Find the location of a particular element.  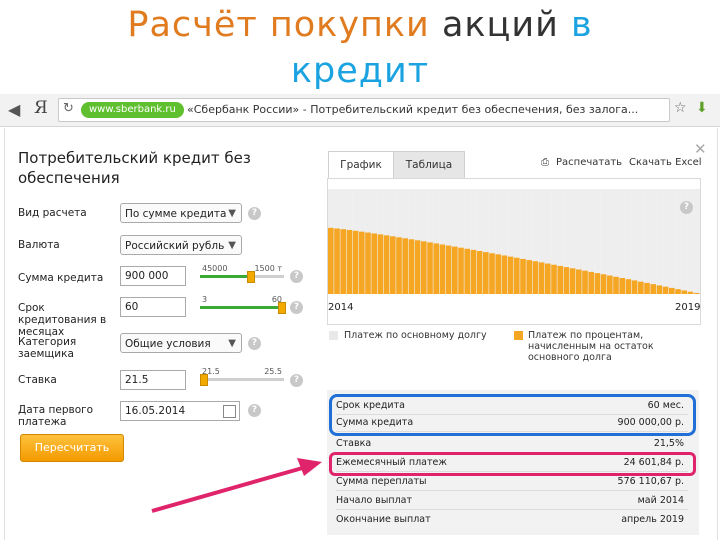

back-icon: ◀ is located at coordinates (14, 109).